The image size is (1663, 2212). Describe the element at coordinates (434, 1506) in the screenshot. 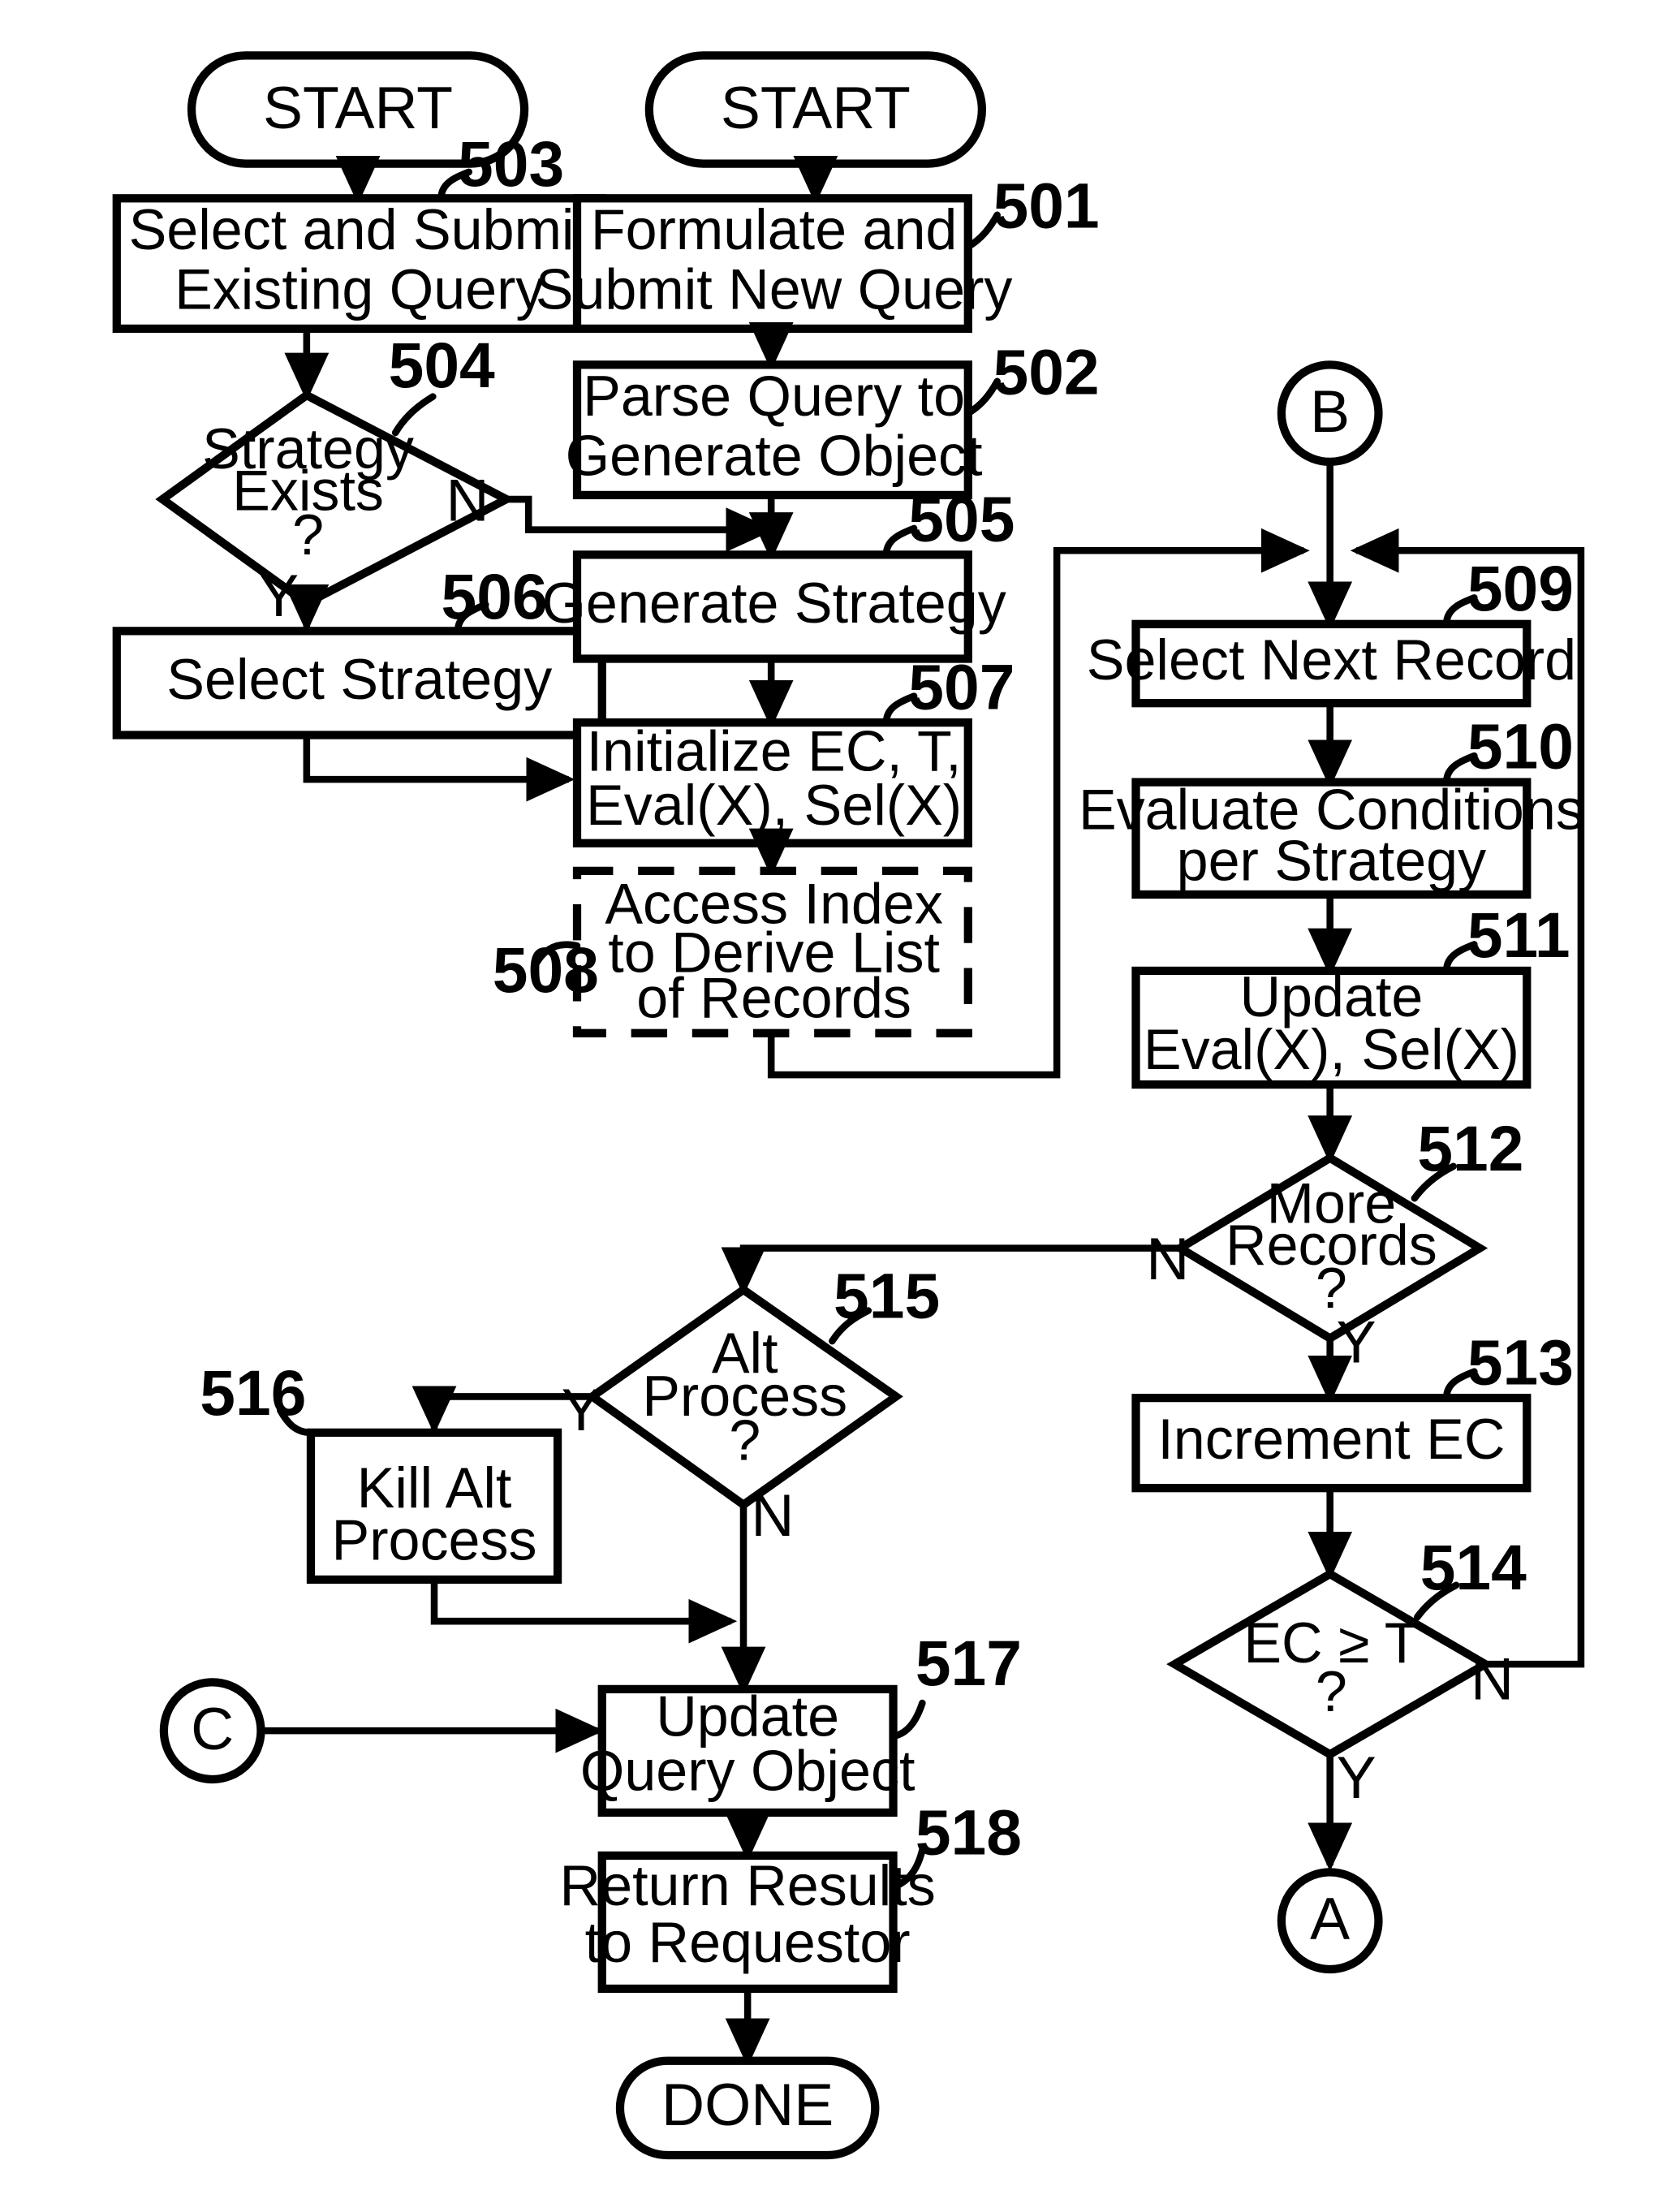

I see `process-516: Kill Alt Process` at that location.